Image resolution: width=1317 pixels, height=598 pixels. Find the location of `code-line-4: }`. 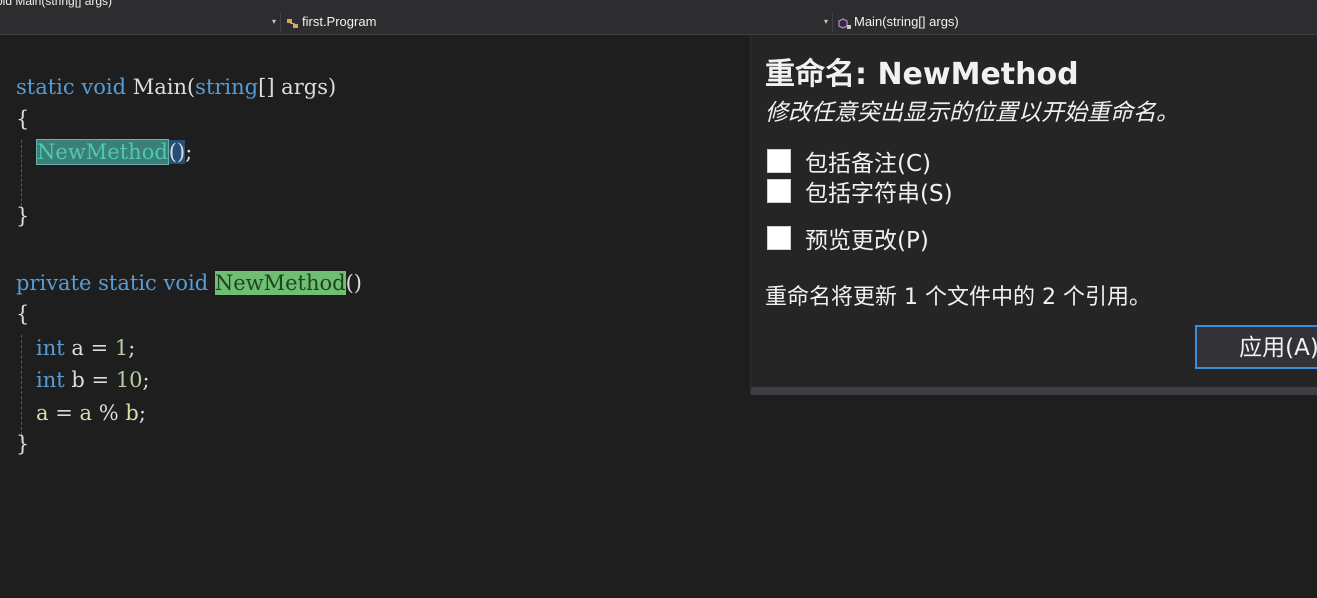

code-line-4: } is located at coordinates (22, 216).